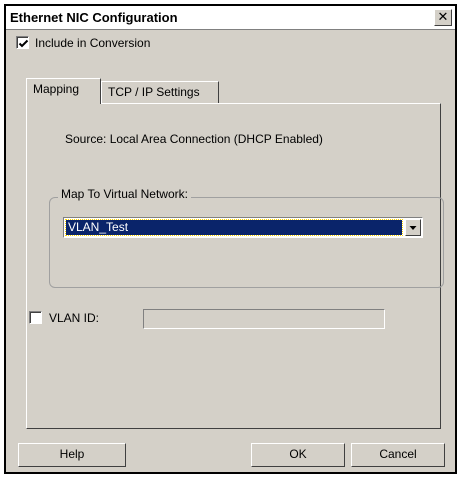 This screenshot has width=461, height=478. I want to click on cancel-button-label: Cancel, so click(398, 454).